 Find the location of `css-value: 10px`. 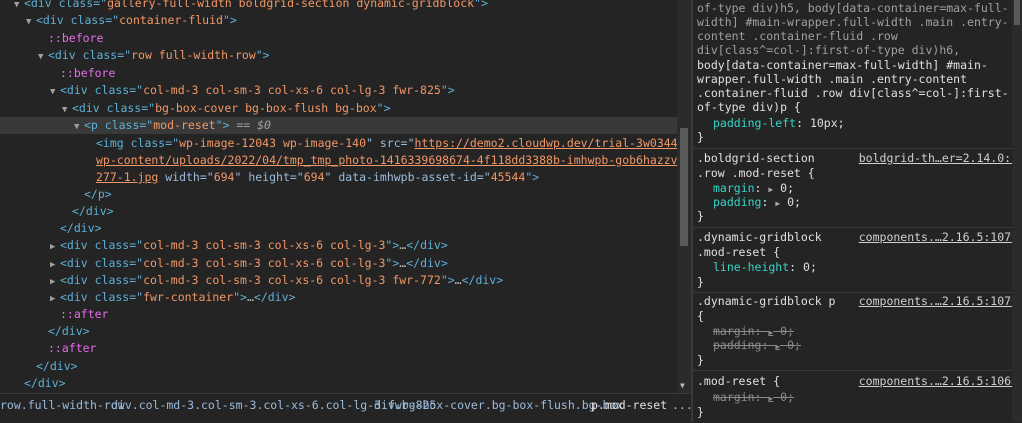

css-value: 10px is located at coordinates (824, 123).